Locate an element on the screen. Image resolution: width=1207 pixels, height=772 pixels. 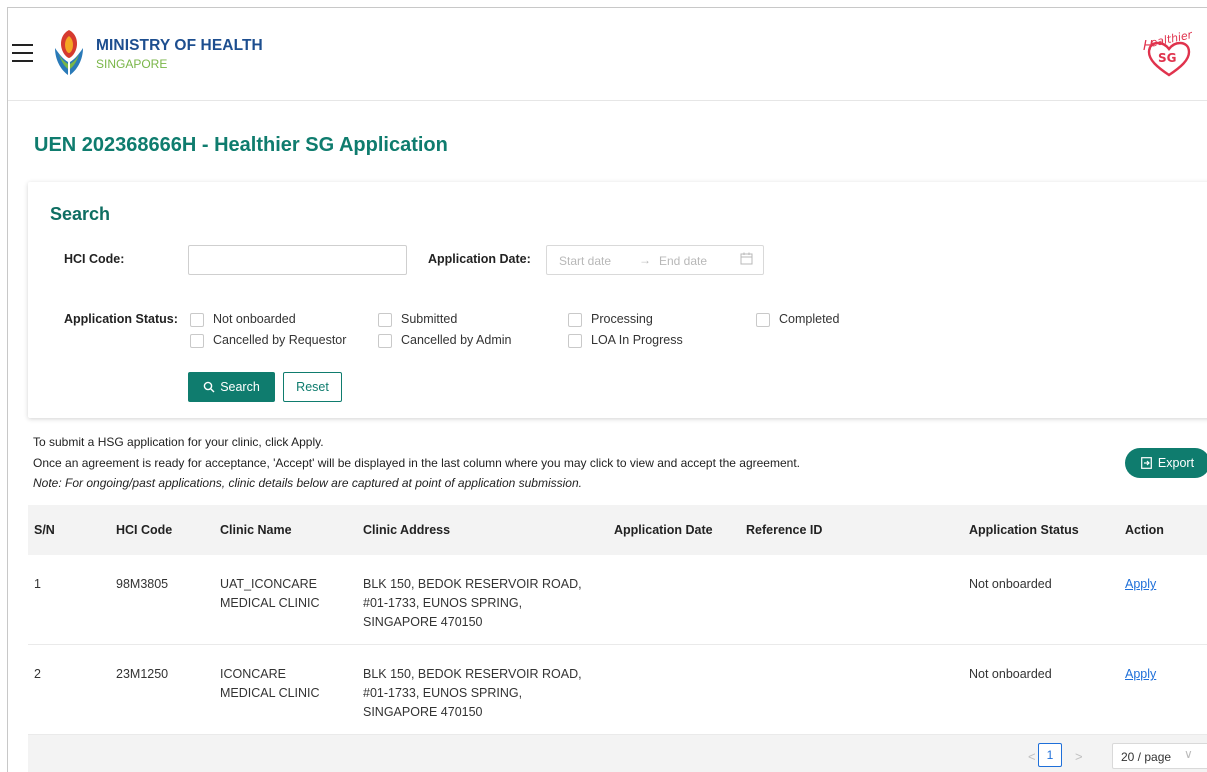
org-name: MINISTRY OF HEALTH is located at coordinates (179, 45).